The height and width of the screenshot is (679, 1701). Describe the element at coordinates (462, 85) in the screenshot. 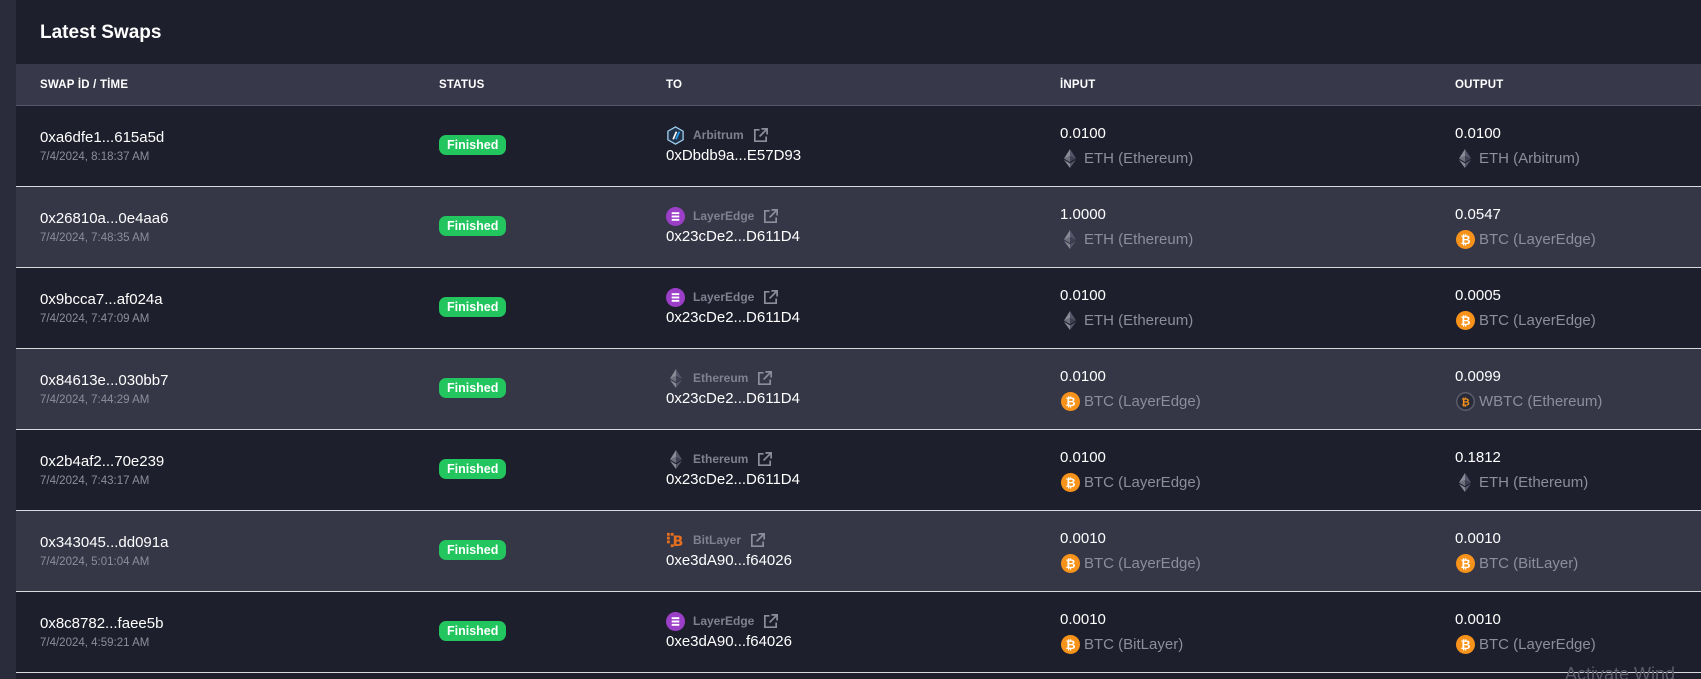

I see `column-header-status: STATUS` at that location.